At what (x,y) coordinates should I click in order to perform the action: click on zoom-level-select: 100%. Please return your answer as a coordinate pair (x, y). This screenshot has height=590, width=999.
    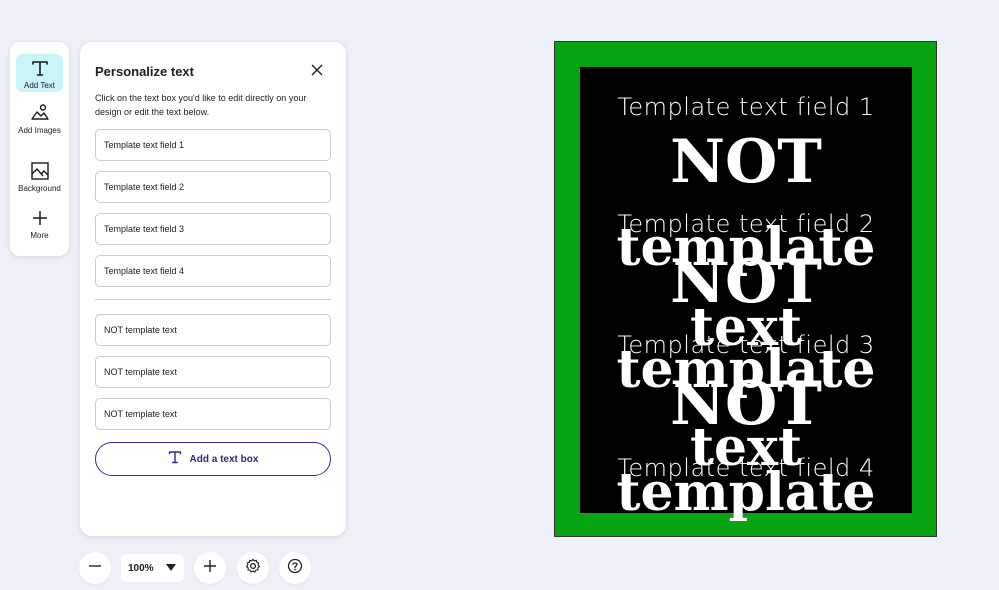
    Looking at the image, I should click on (152, 568).